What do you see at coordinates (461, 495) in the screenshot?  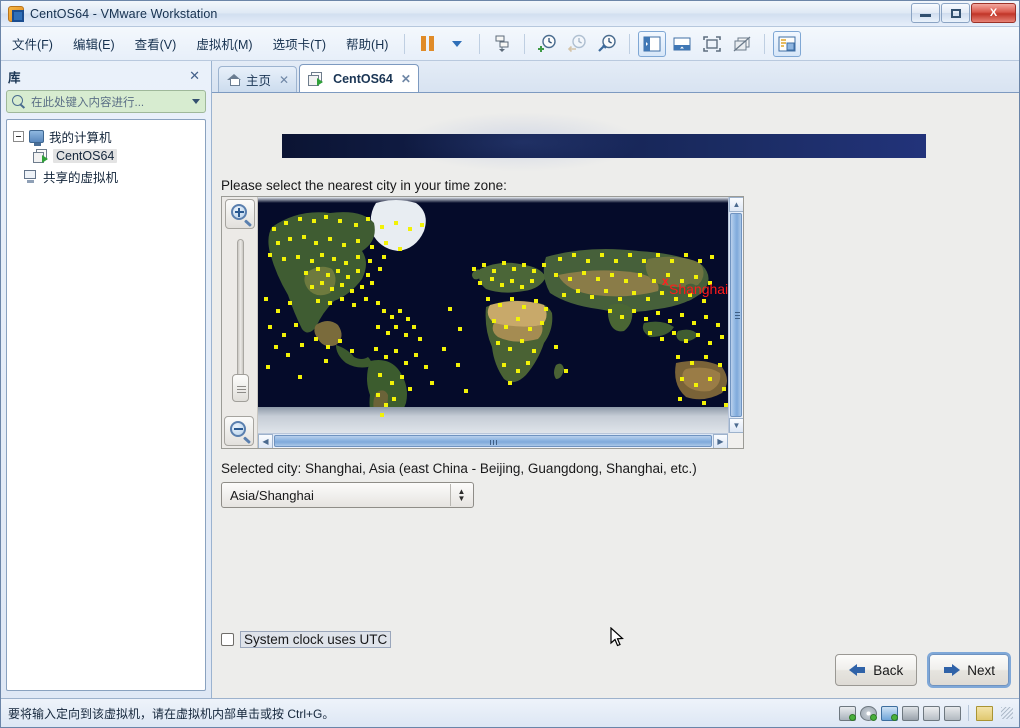 I see `timezone-spinner-icon: ▲ ▼` at bounding box center [461, 495].